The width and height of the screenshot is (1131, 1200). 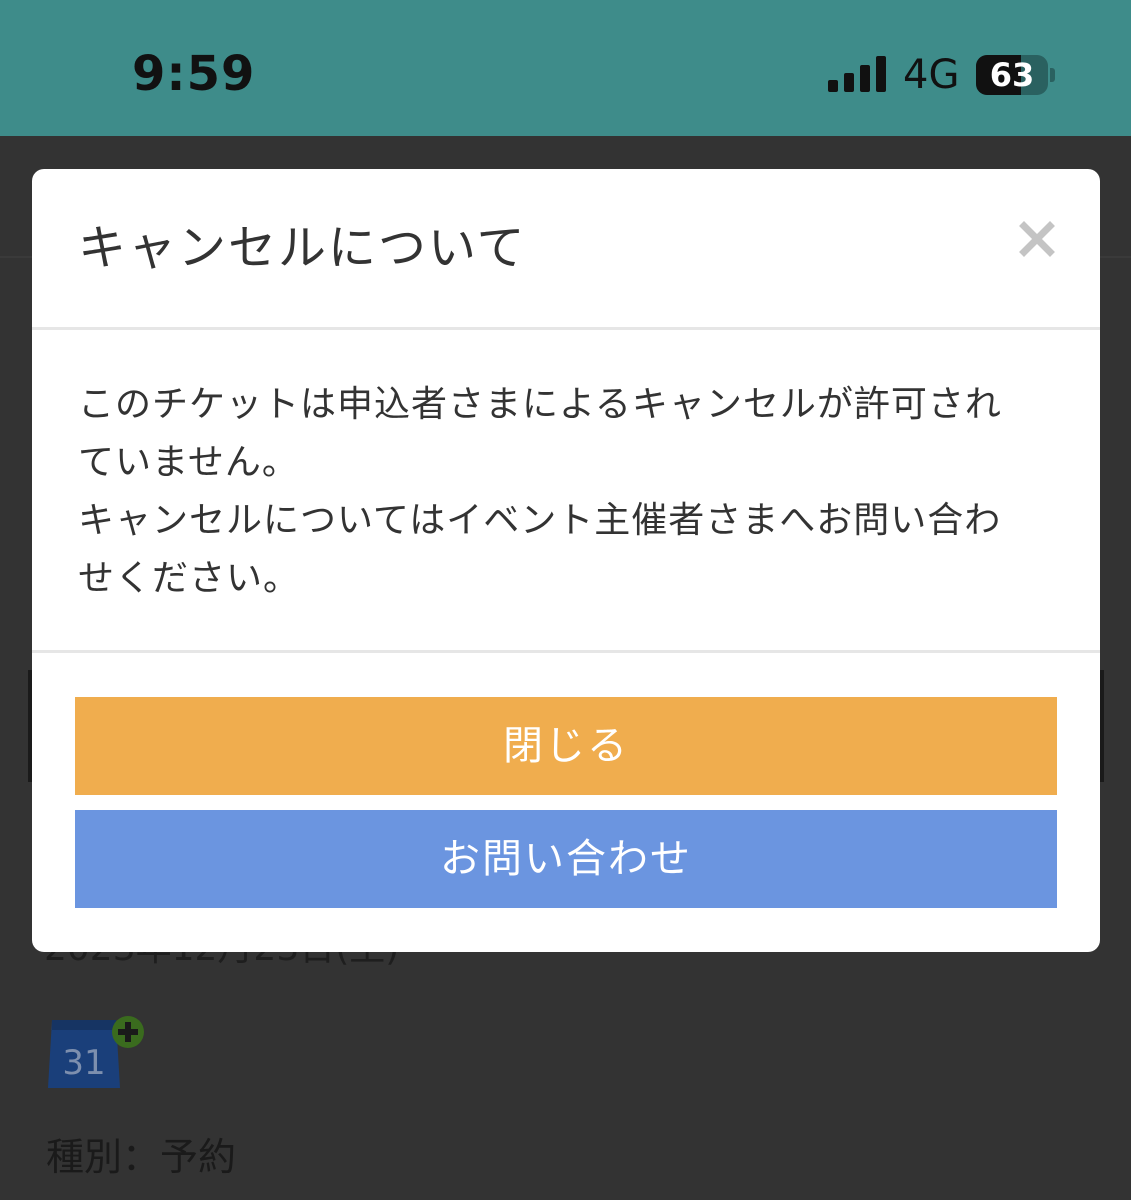 I want to click on close-button: 閉じる, so click(x=566, y=746).